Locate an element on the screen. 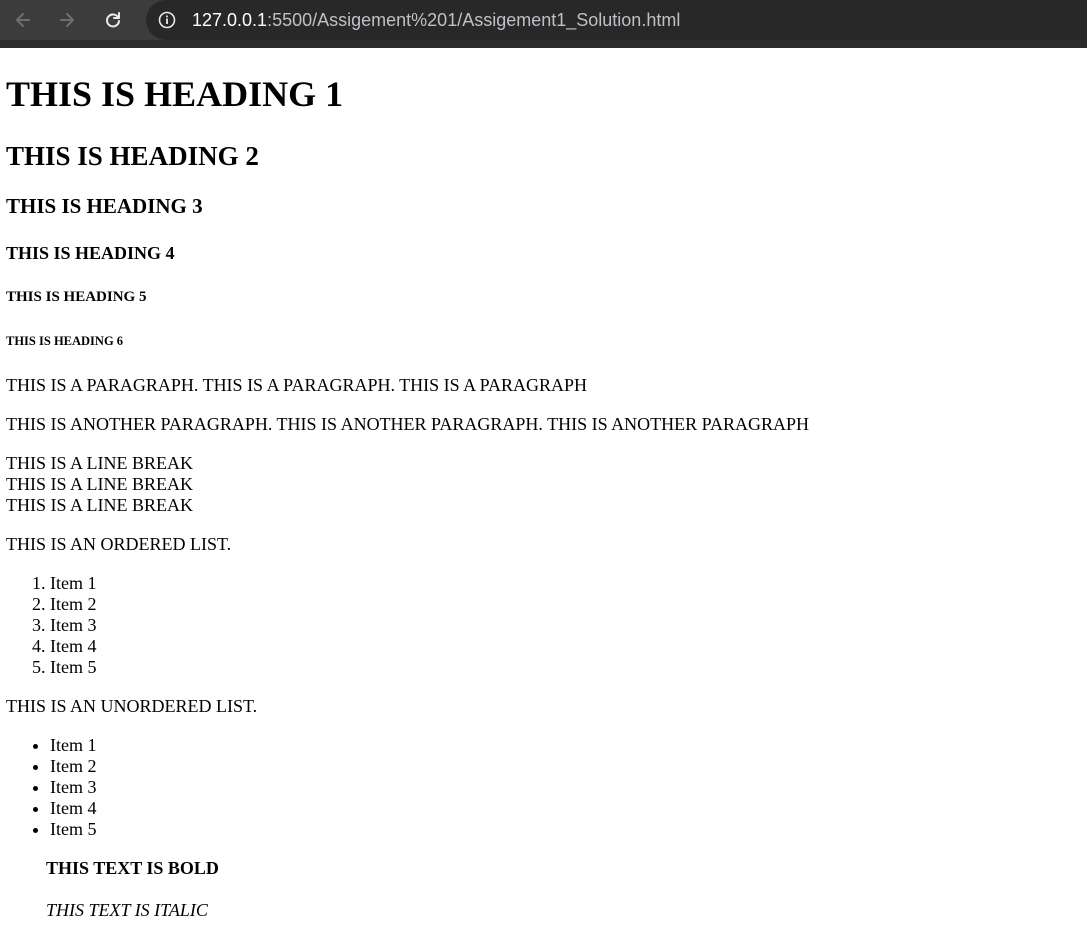  reload-icon is located at coordinates (113, 20).